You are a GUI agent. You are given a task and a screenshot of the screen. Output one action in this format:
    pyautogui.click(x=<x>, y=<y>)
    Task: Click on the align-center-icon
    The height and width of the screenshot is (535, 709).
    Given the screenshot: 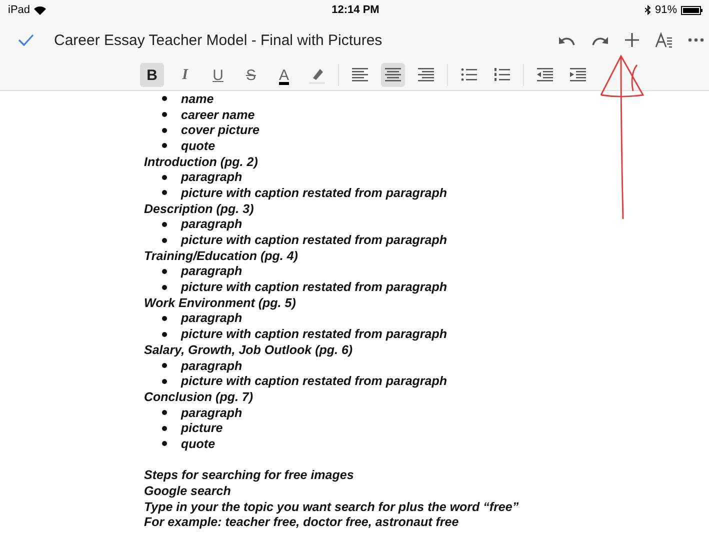 What is the action you would take?
    pyautogui.click(x=393, y=75)
    